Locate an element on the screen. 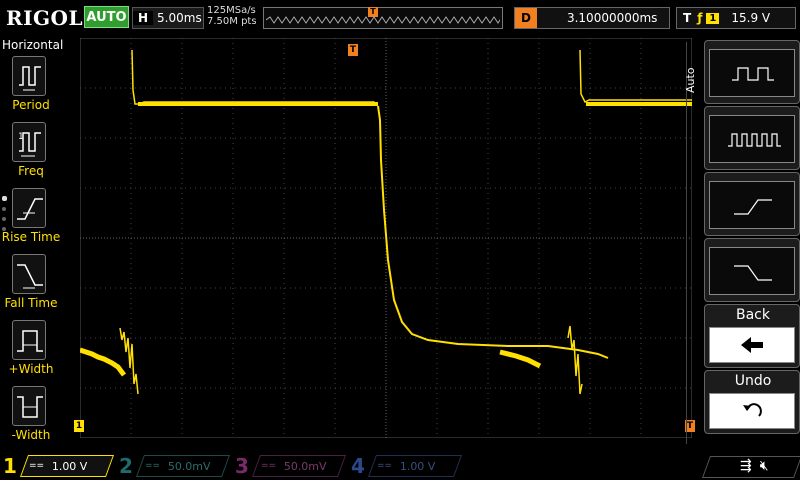 The width and height of the screenshot is (800, 480). measure-period-label: Period is located at coordinates (31, 105).